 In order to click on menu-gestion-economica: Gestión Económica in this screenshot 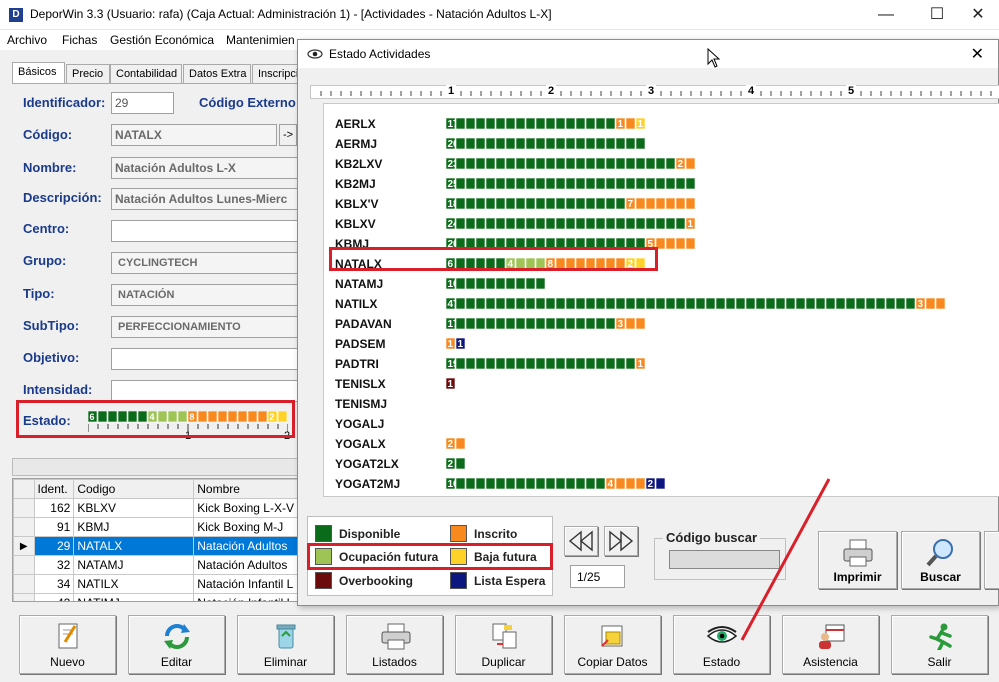, I will do `click(162, 40)`.